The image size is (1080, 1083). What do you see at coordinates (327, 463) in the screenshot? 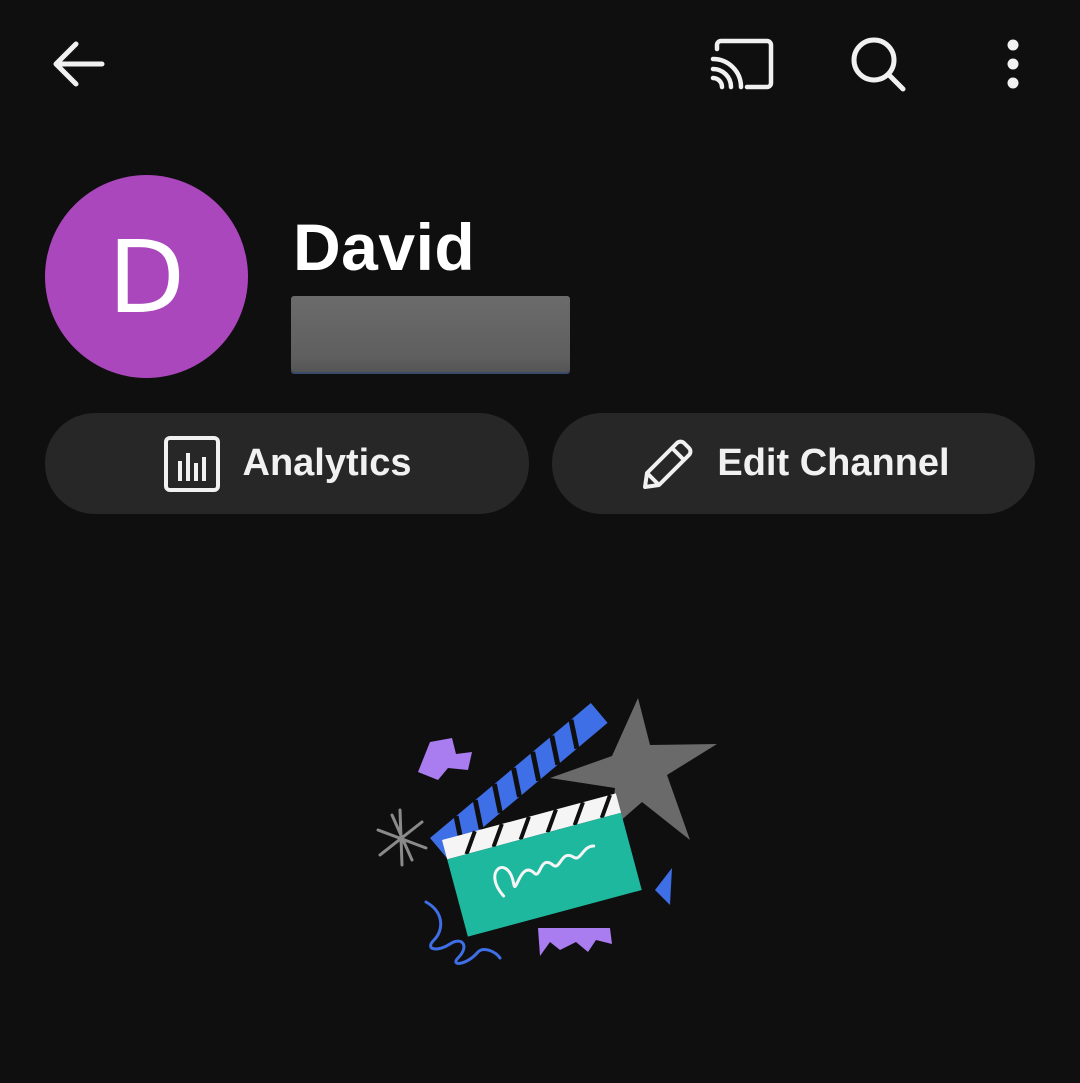
I see `analytics-label: Analytics` at bounding box center [327, 463].